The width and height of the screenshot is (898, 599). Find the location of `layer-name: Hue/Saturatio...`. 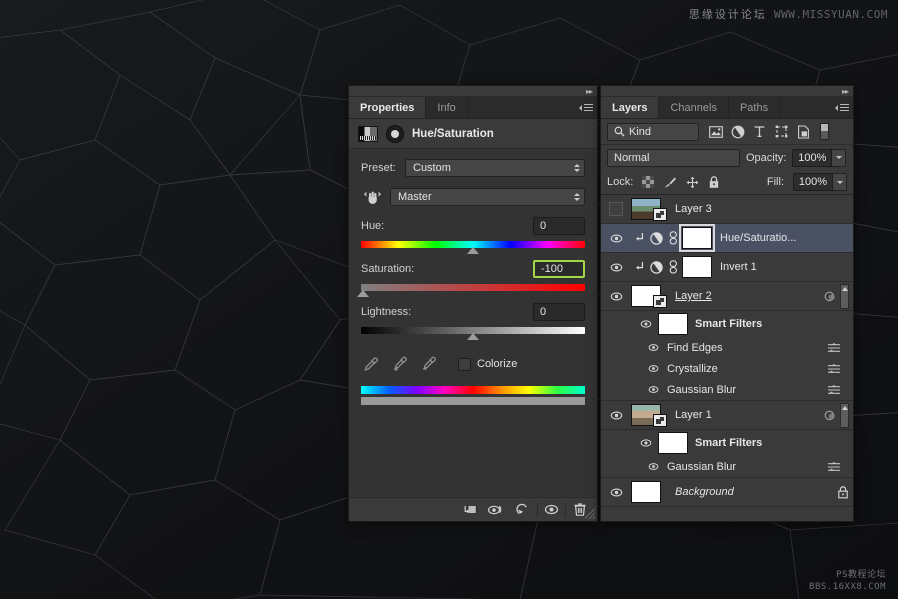

layer-name: Hue/Saturatio... is located at coordinates (758, 238).